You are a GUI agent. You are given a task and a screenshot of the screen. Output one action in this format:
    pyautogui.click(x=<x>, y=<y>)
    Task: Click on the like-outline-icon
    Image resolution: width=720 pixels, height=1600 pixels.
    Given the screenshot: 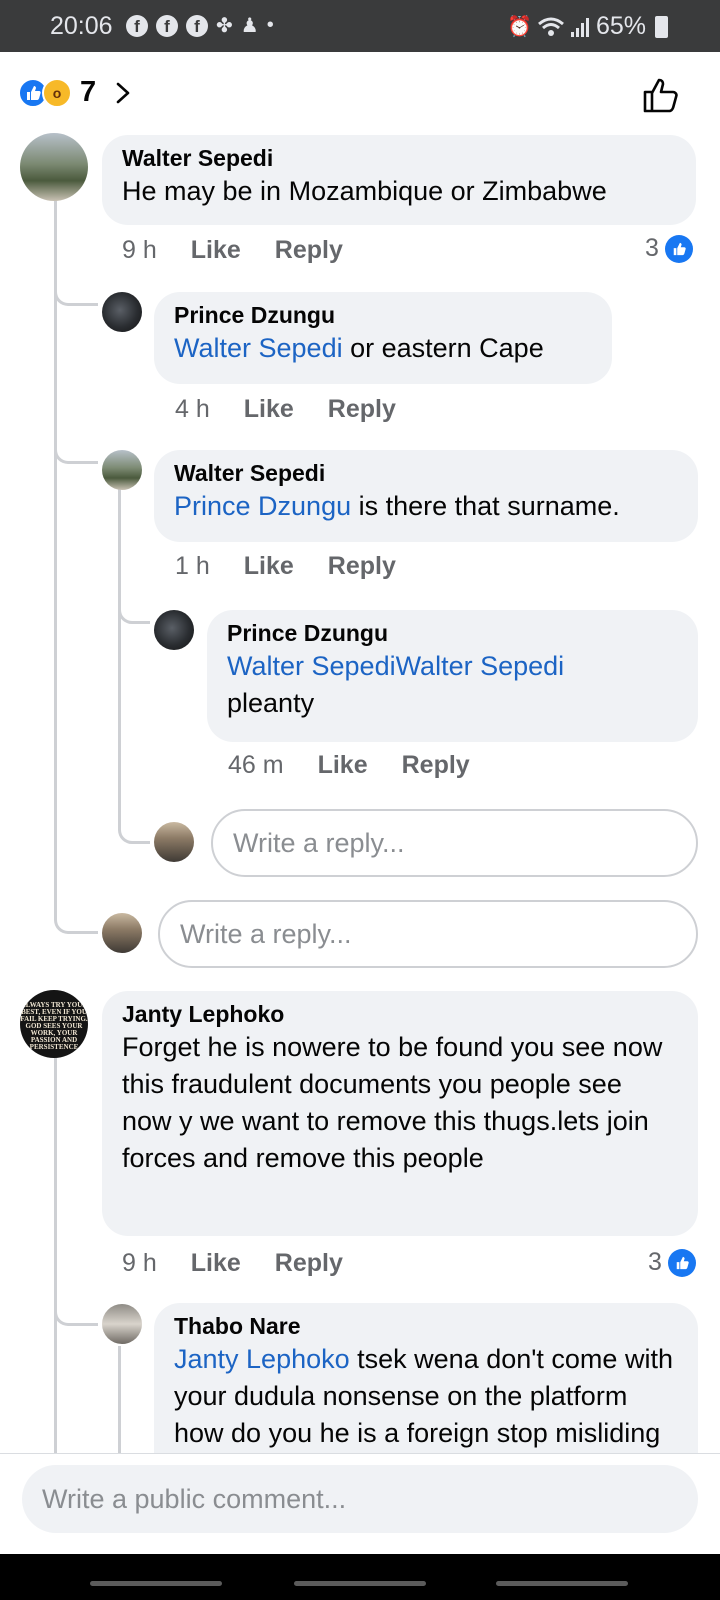 What is the action you would take?
    pyautogui.click(x=661, y=95)
    